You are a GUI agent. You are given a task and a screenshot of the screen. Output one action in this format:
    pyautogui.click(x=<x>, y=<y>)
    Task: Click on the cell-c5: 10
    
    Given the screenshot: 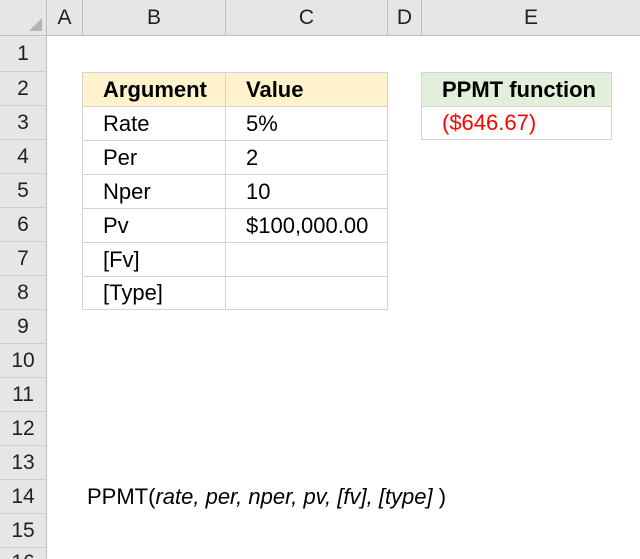 What is the action you would take?
    pyautogui.click(x=306, y=191)
    